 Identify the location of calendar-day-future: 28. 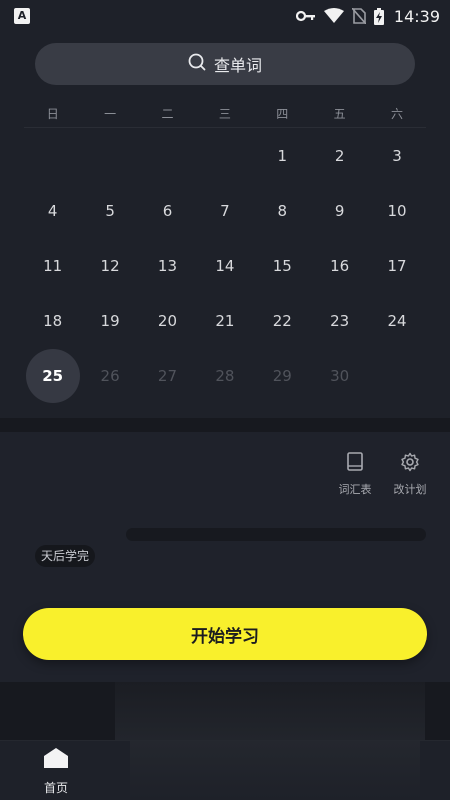
(225, 375).